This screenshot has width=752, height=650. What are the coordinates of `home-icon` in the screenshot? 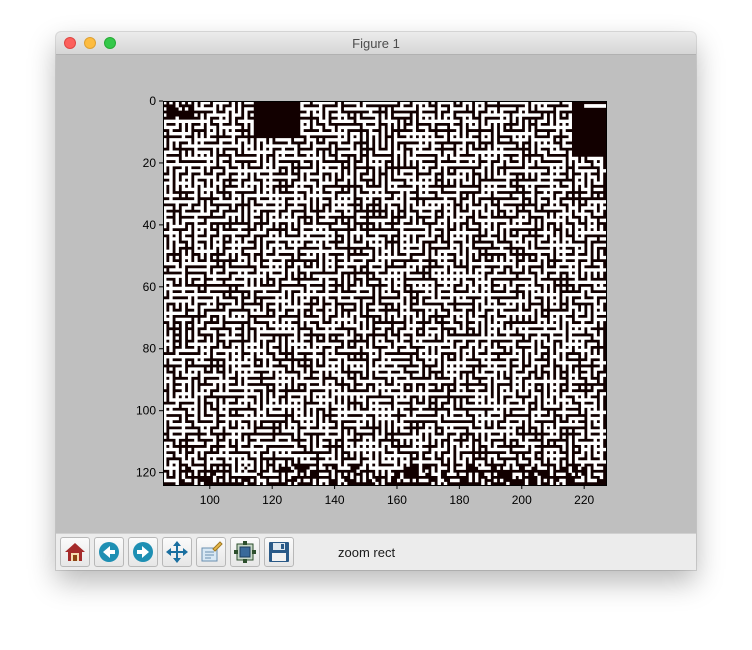 It's located at (75, 552).